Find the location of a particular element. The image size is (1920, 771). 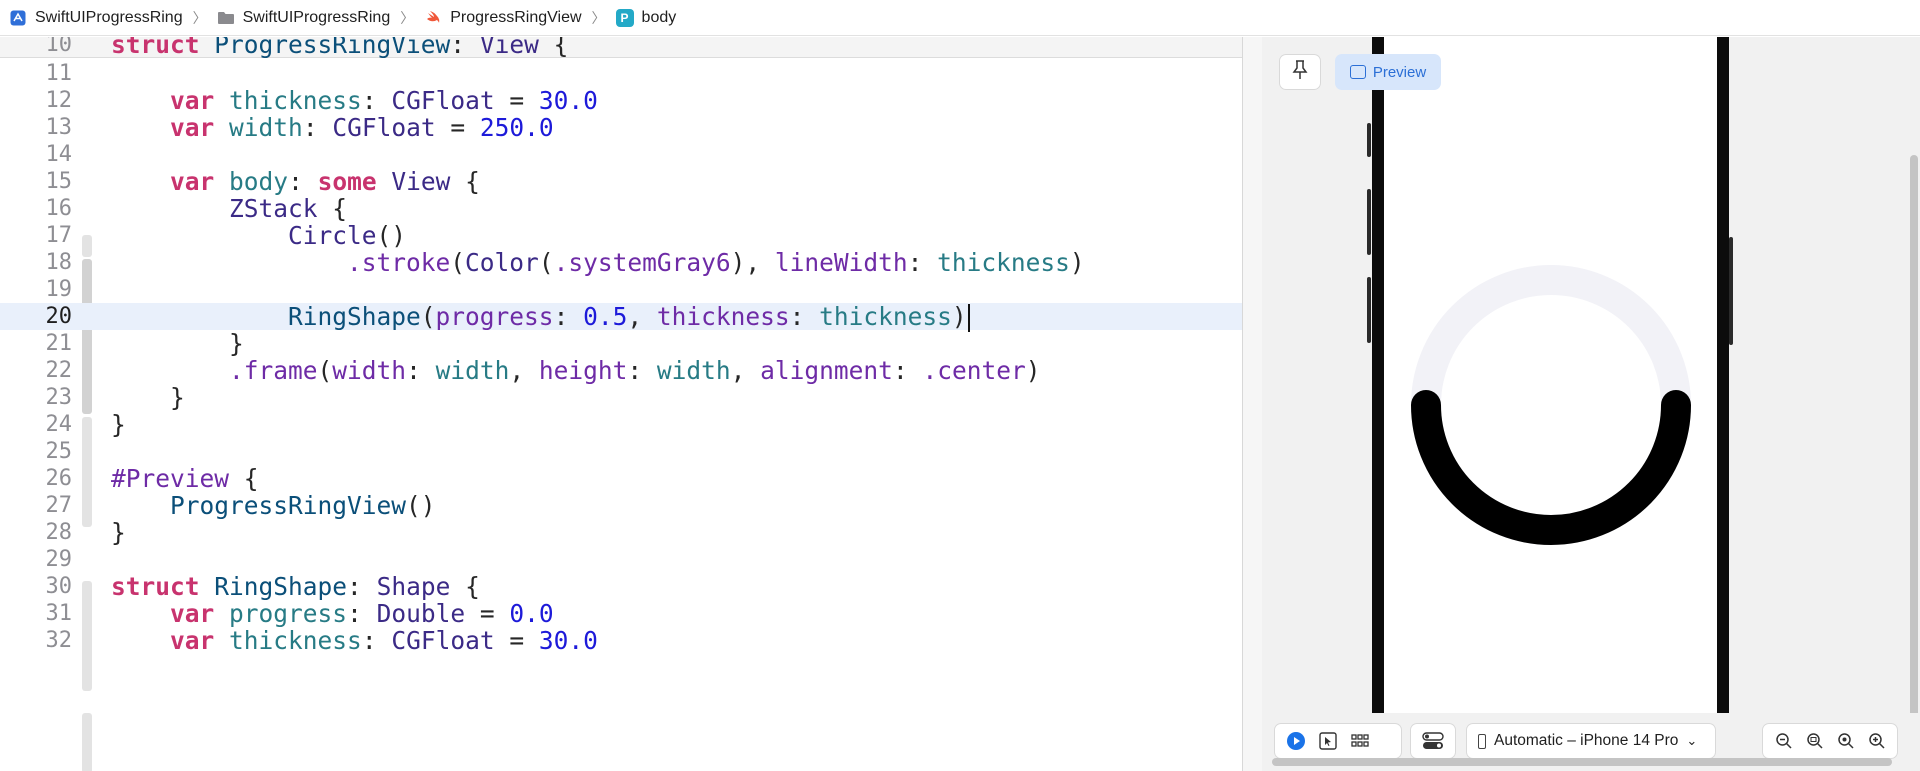

preview-label: Preview is located at coordinates (1399, 72).